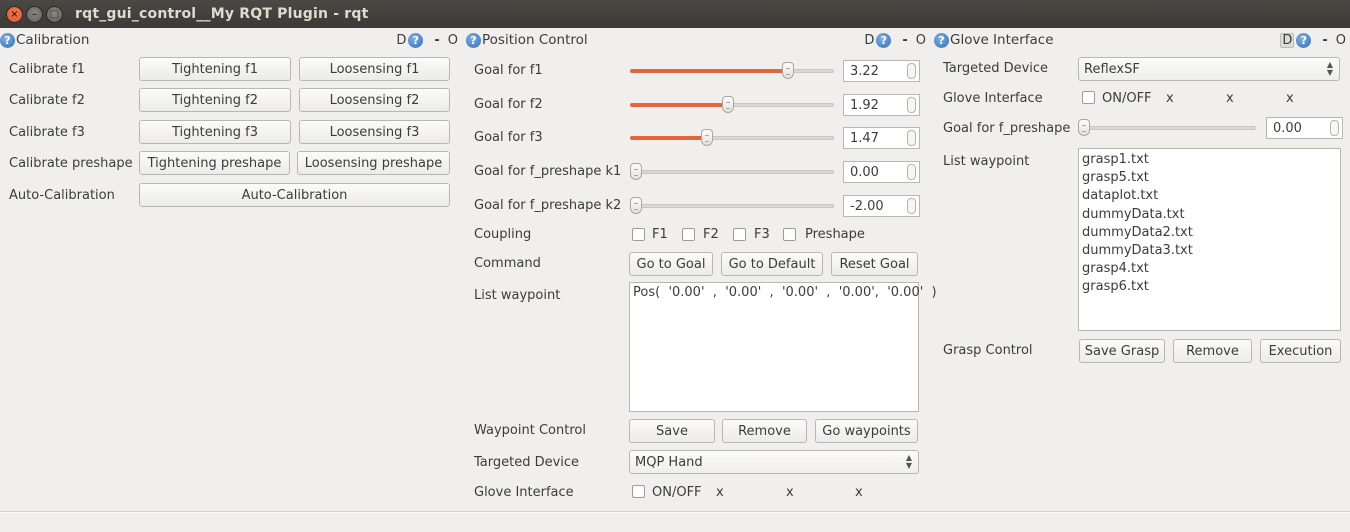 This screenshot has width=1350, height=532. I want to click on goal-spinbox: 0.00, so click(881, 172).